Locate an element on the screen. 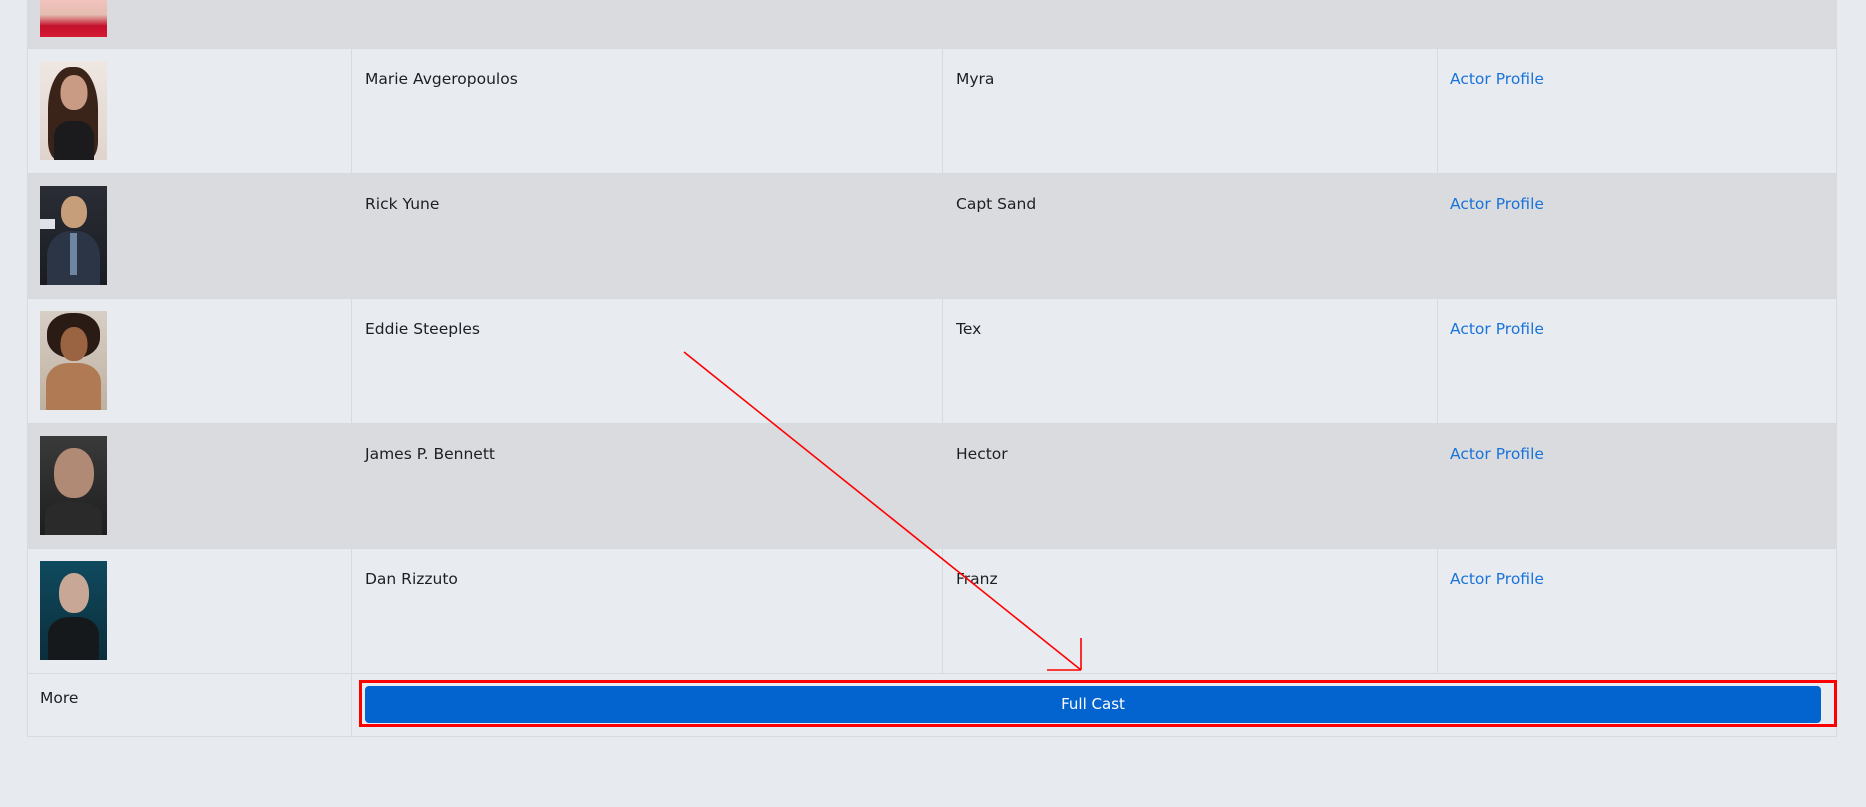 The image size is (1866, 807). character-name: Hector is located at coordinates (982, 454).